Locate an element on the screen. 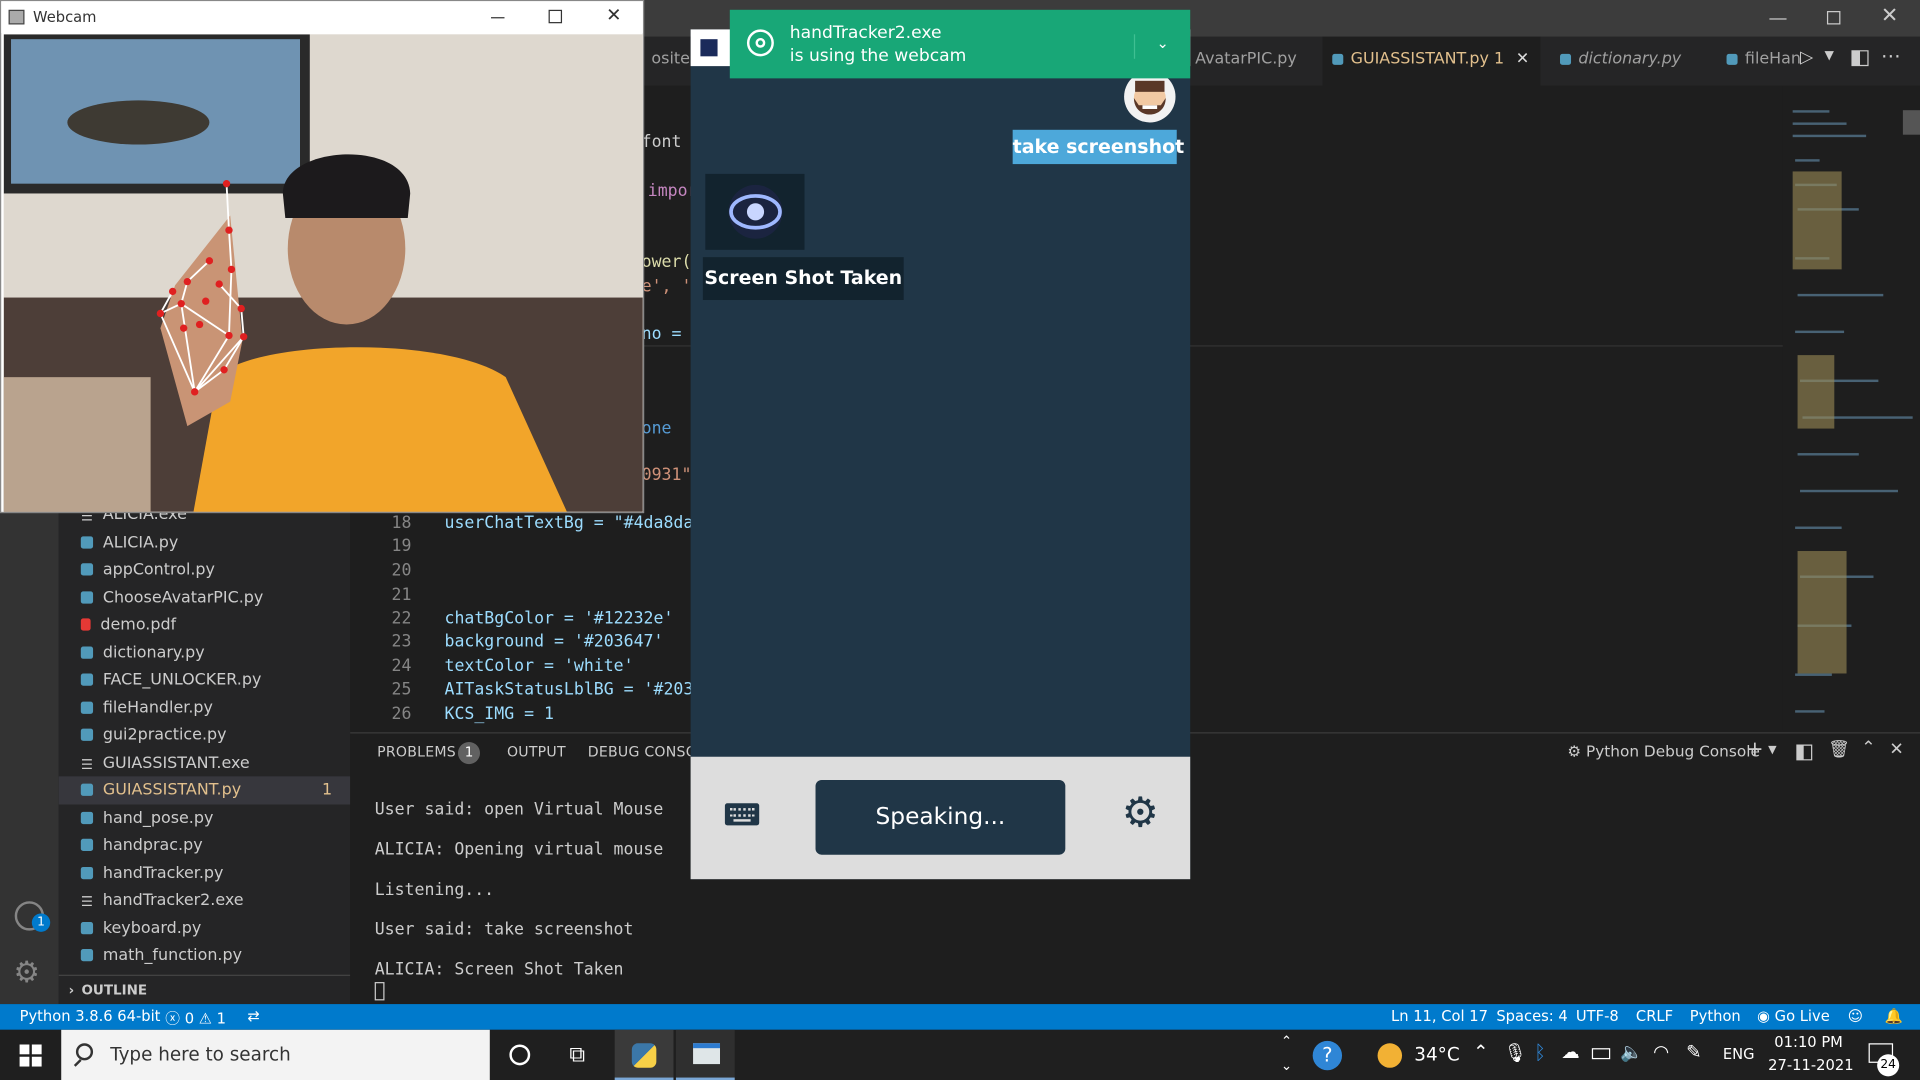 Image resolution: width=1920 pixels, height=1080 pixels. outline-section: › OUTLINE is located at coordinates (204, 989).